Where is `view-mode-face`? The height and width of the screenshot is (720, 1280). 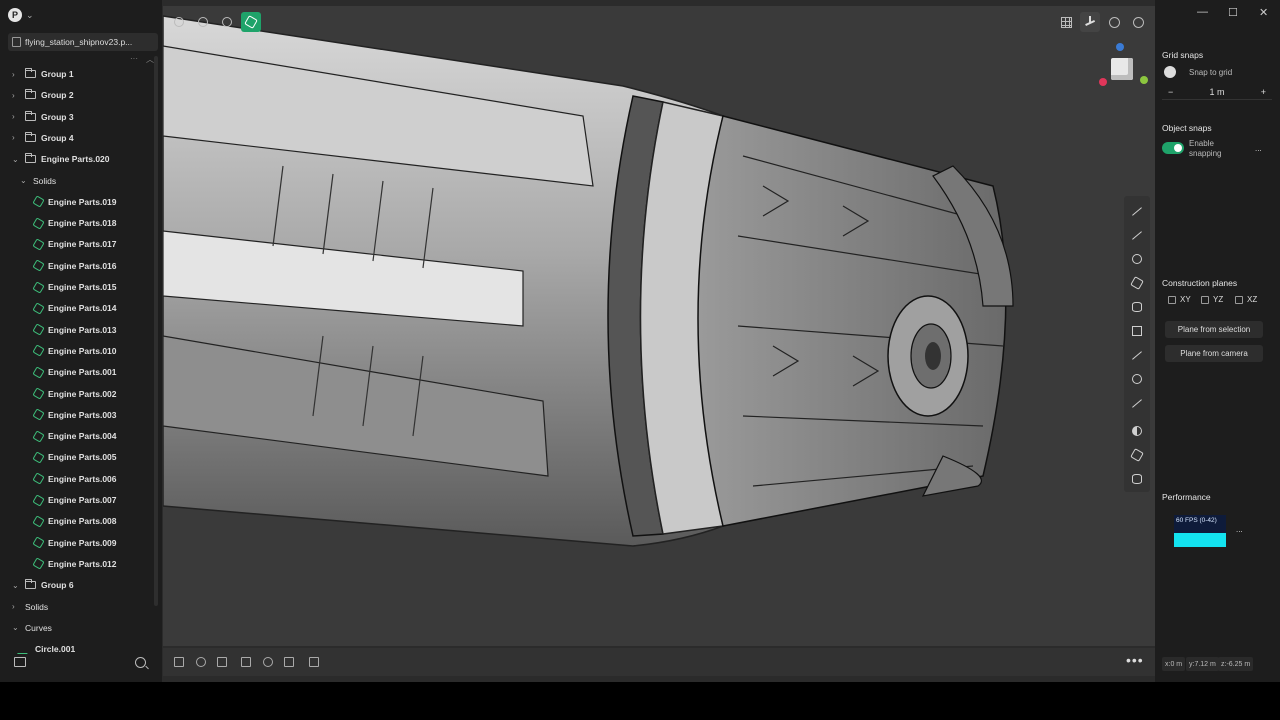 view-mode-face is located at coordinates (227, 22).